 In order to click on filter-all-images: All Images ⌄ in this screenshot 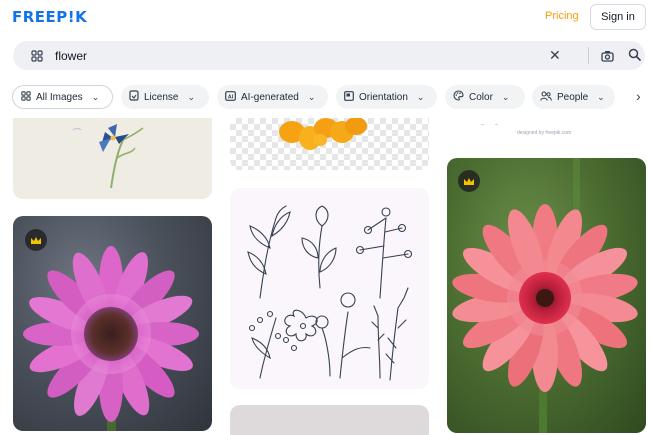, I will do `click(62, 97)`.